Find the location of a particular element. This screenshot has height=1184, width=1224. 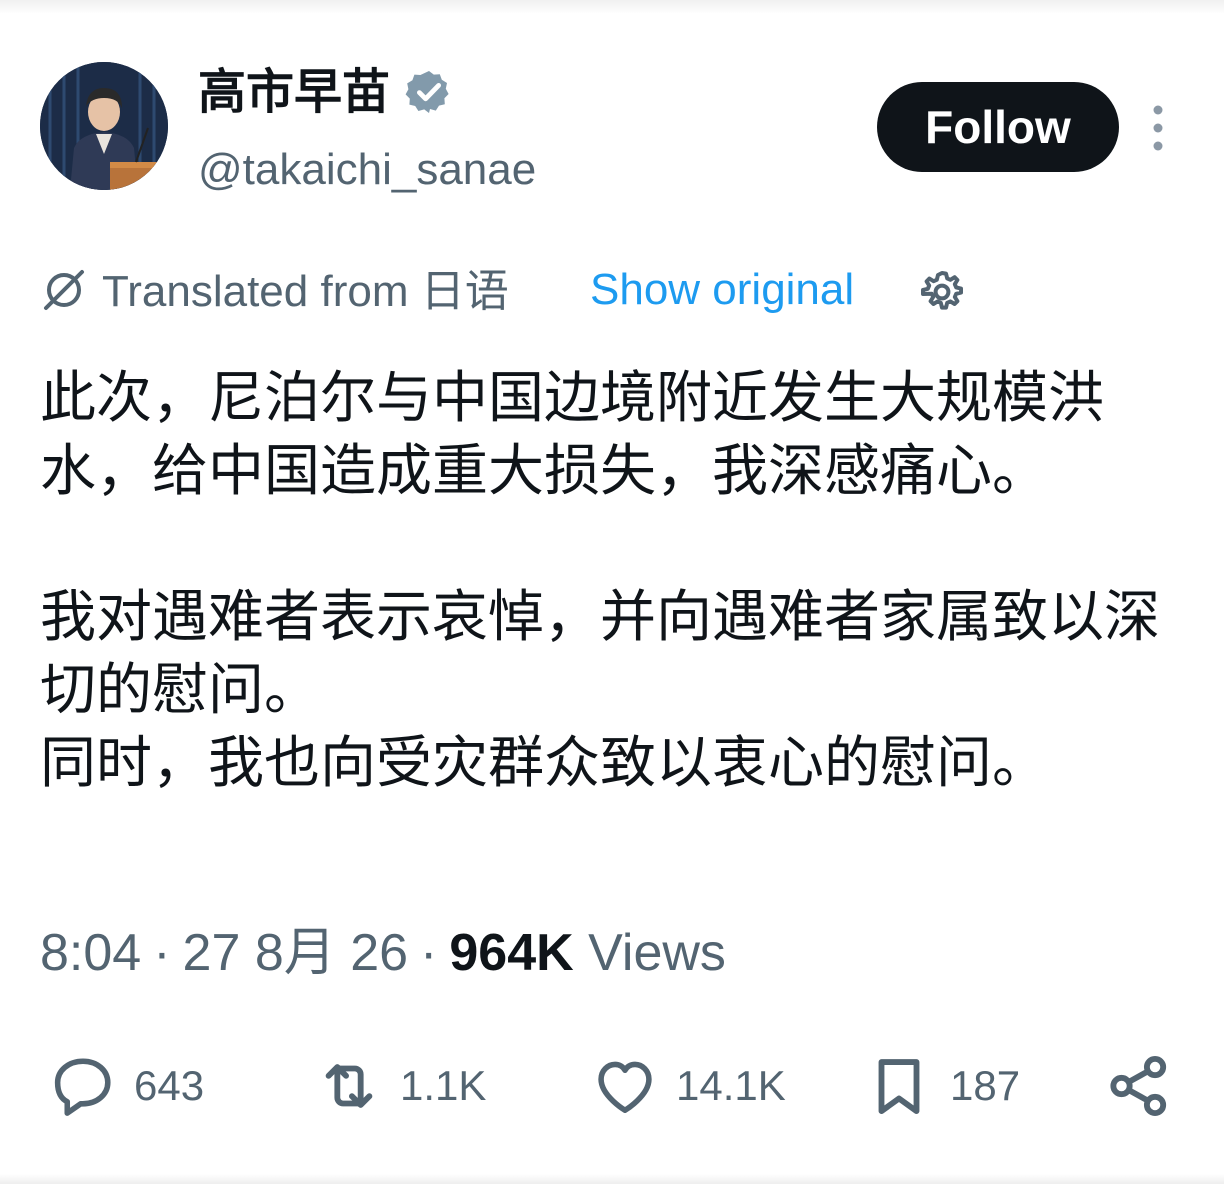

post-date: 27 8月 26 is located at coordinates (296, 953).